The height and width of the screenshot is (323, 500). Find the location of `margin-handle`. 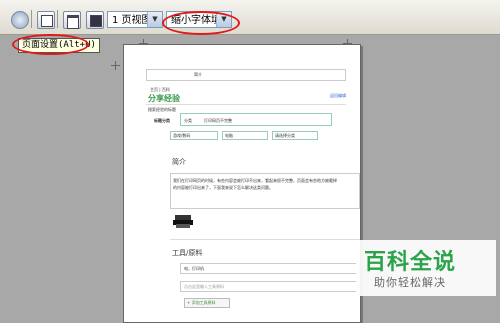

margin-handle is located at coordinates (115, 65).